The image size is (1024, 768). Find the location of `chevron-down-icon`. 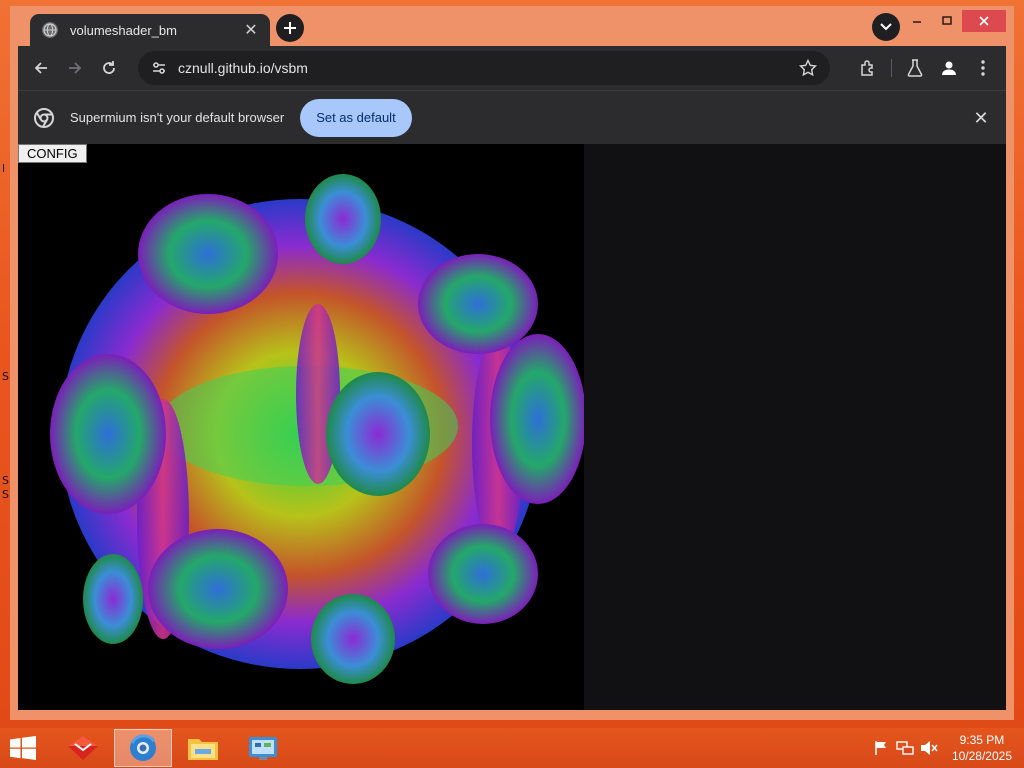

chevron-down-icon is located at coordinates (886, 27).